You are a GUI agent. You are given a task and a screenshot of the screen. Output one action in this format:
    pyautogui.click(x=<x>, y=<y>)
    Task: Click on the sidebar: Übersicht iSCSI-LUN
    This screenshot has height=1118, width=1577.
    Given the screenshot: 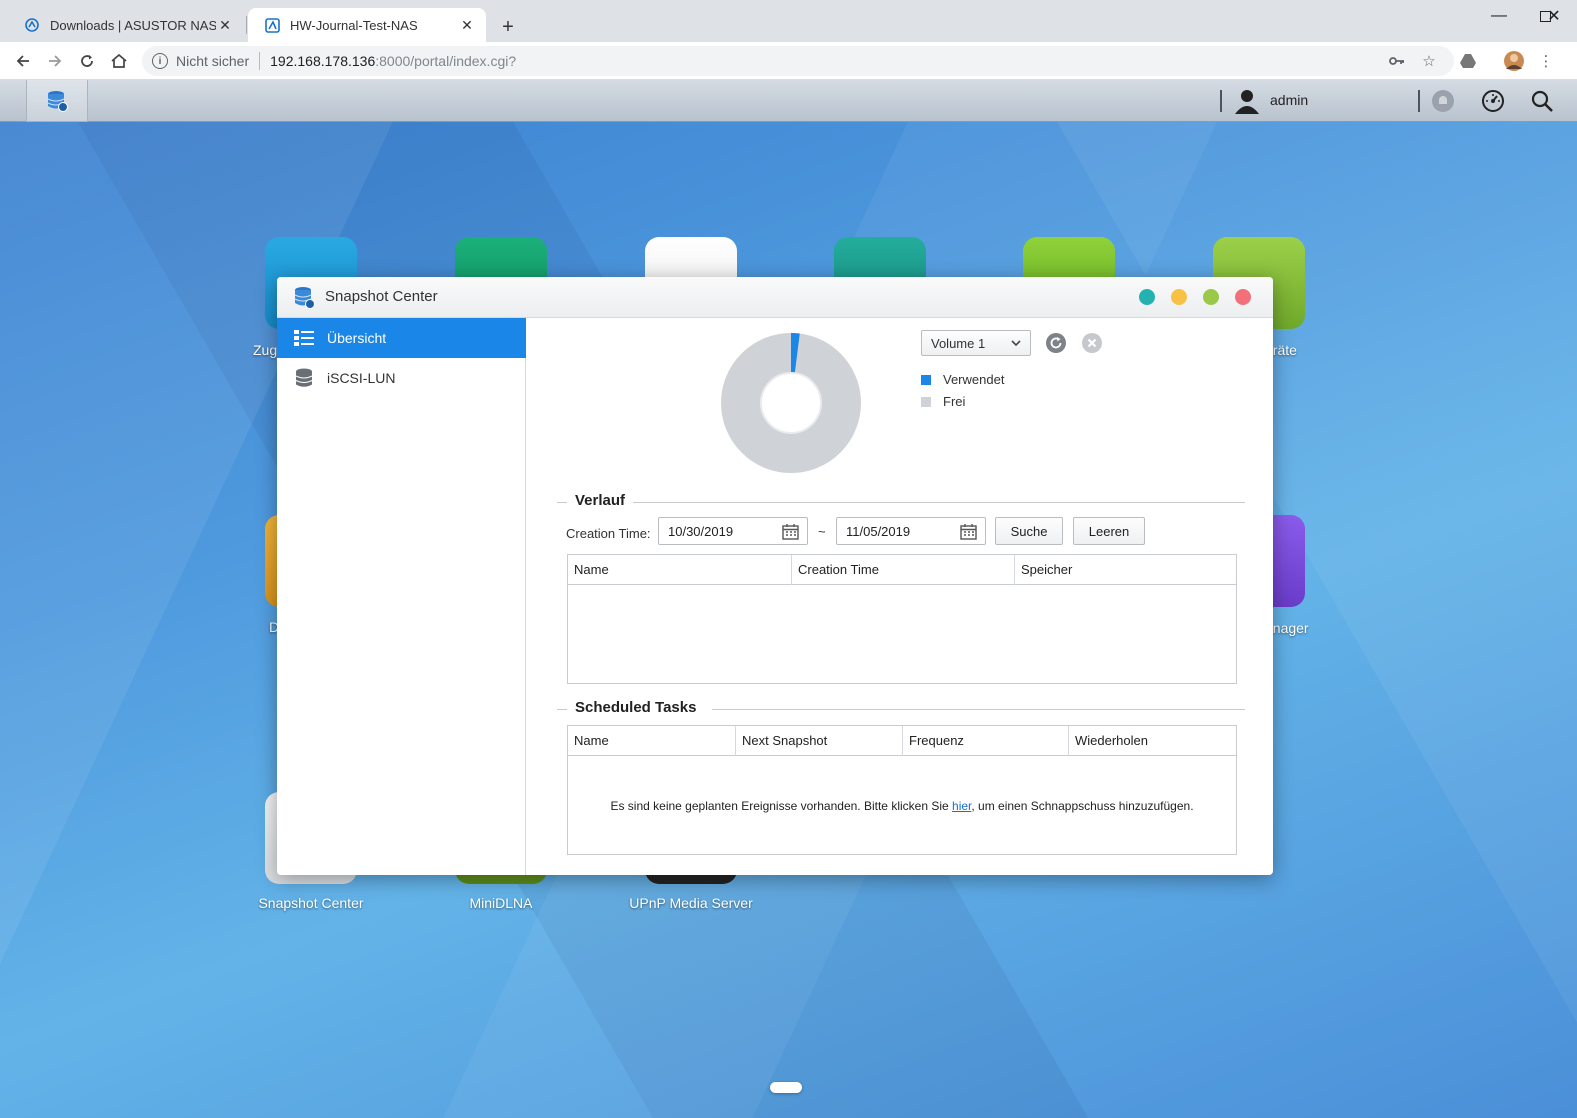 What is the action you would take?
    pyautogui.click(x=401, y=596)
    